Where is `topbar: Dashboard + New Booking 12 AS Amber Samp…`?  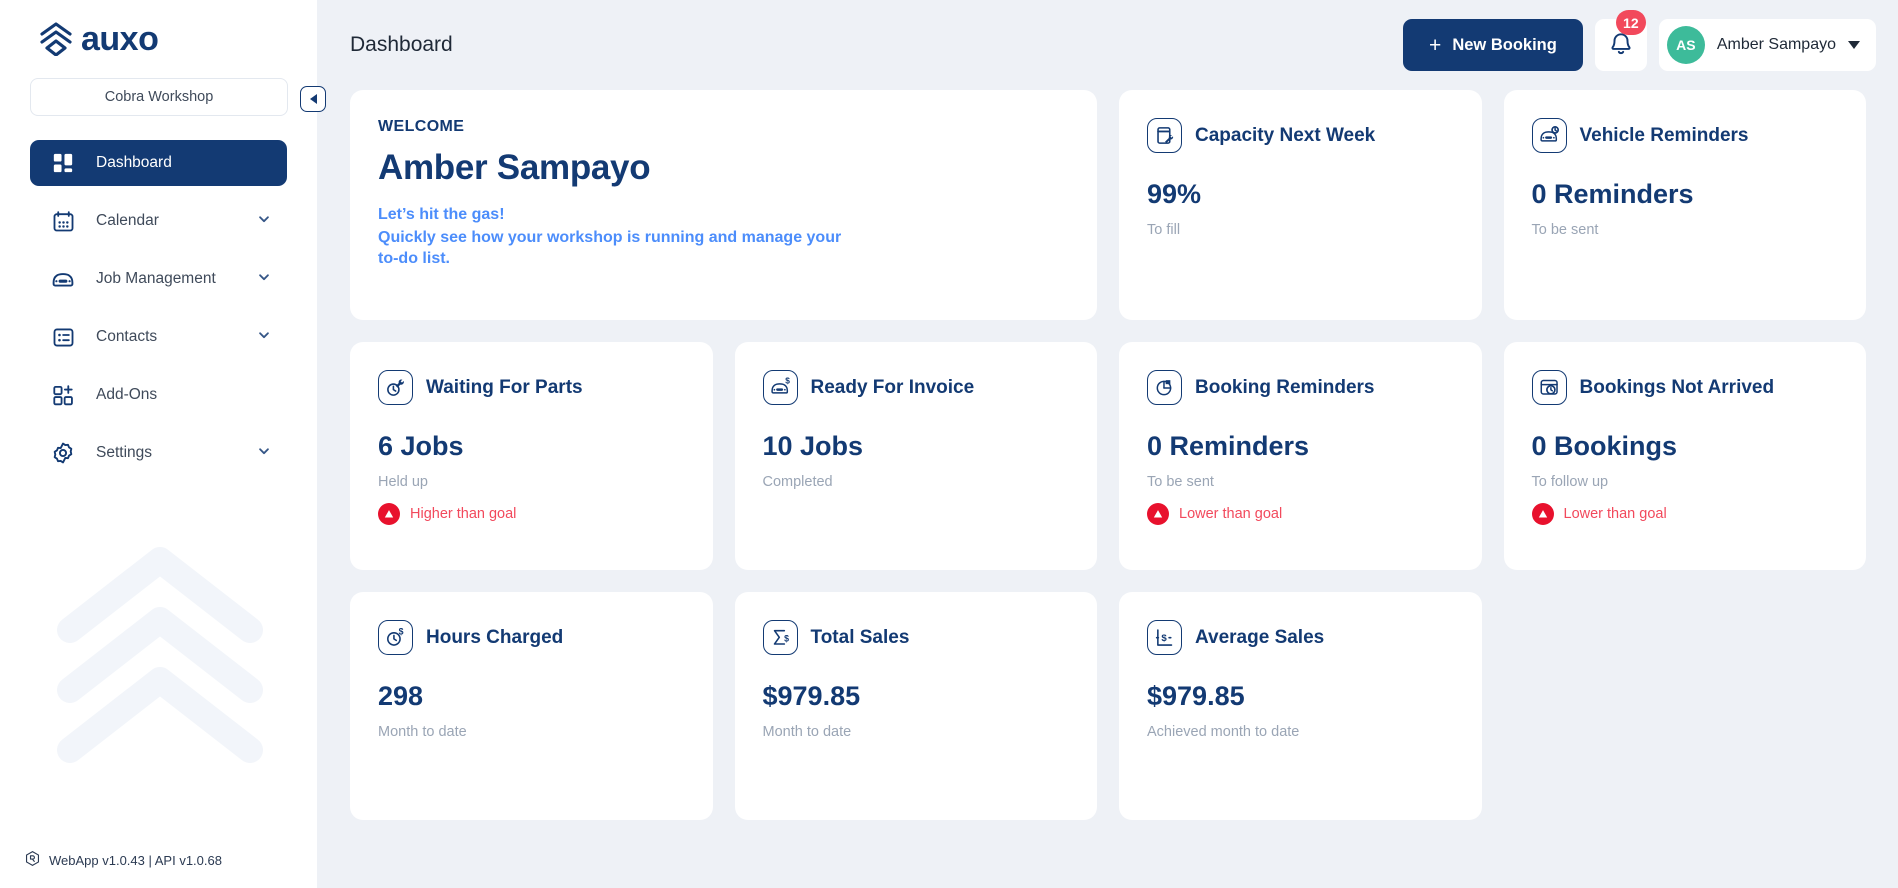 topbar: Dashboard + New Booking 12 AS Amber Samp… is located at coordinates (1108, 45).